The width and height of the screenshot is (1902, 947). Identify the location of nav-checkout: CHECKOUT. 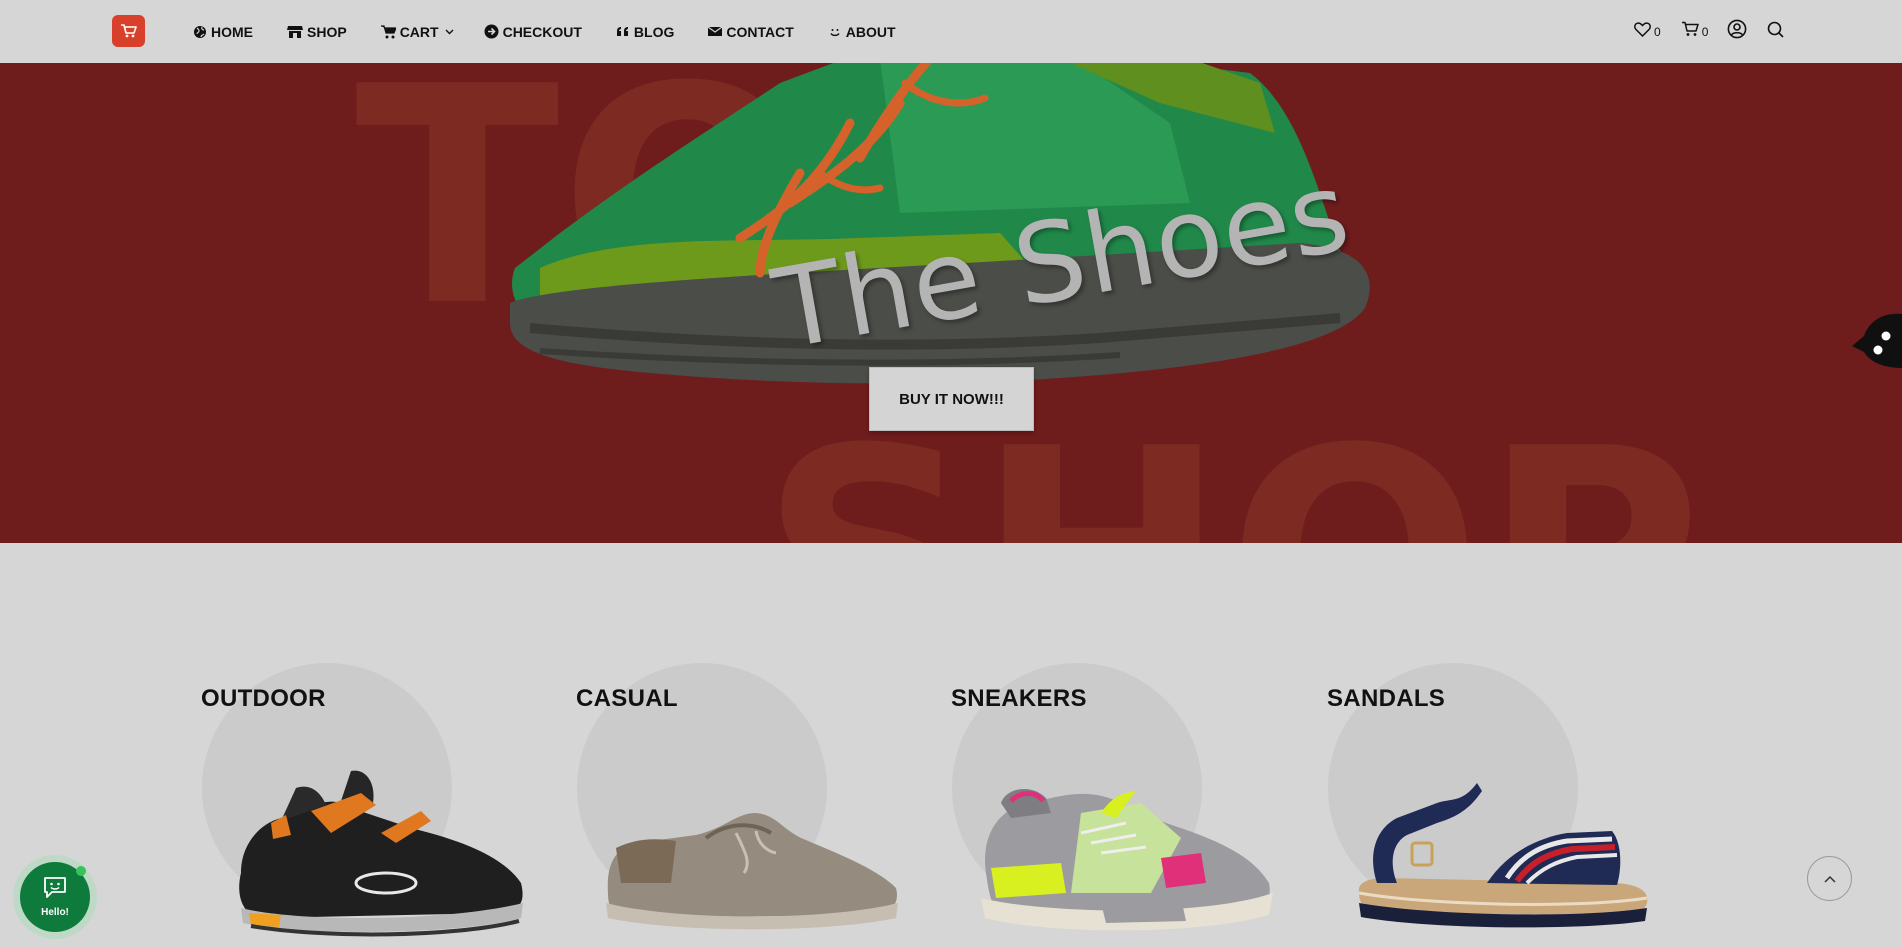
(533, 32).